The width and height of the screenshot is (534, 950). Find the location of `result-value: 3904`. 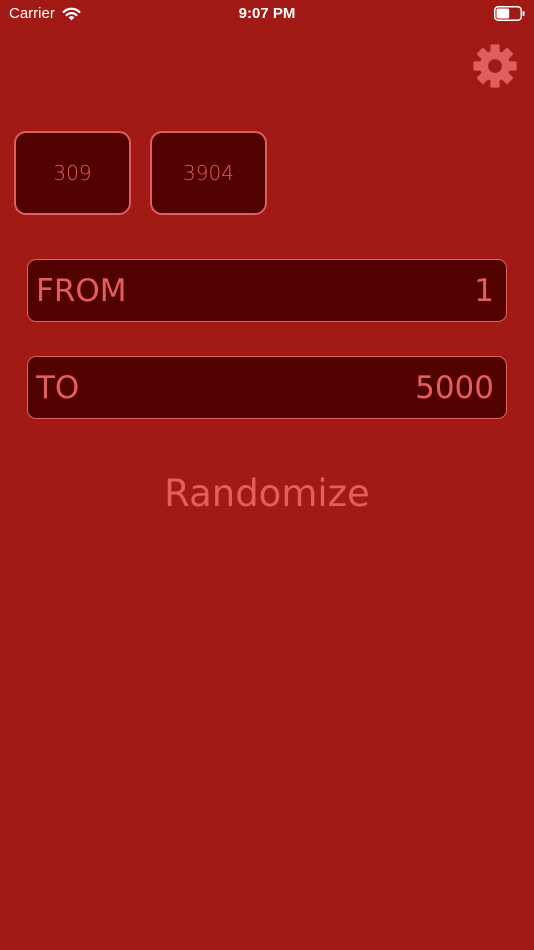

result-value: 3904 is located at coordinates (208, 173).